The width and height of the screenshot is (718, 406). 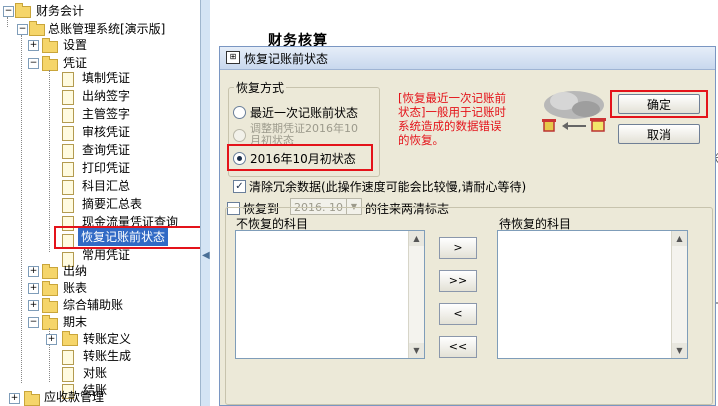 What do you see at coordinates (112, 204) in the screenshot?
I see `tree-item-abstract-summary: 摘要汇总表` at bounding box center [112, 204].